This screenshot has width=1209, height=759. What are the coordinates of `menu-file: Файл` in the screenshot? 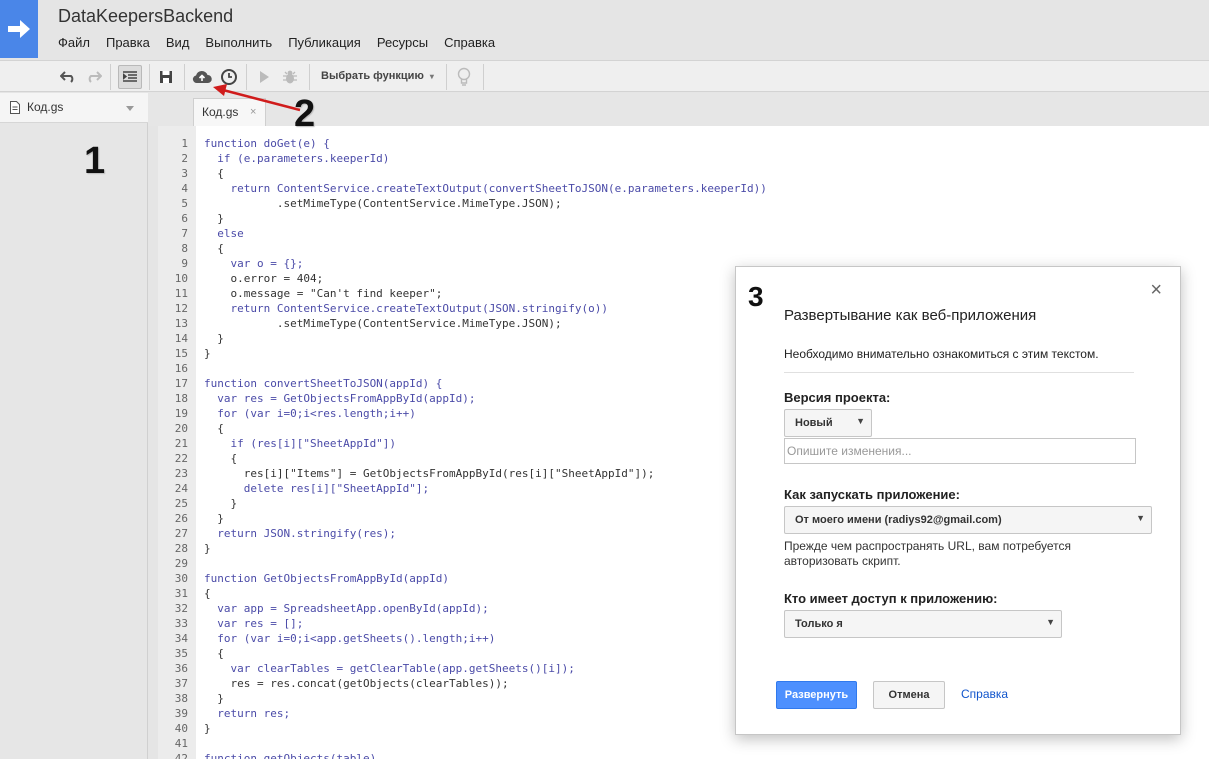 It's located at (74, 42).